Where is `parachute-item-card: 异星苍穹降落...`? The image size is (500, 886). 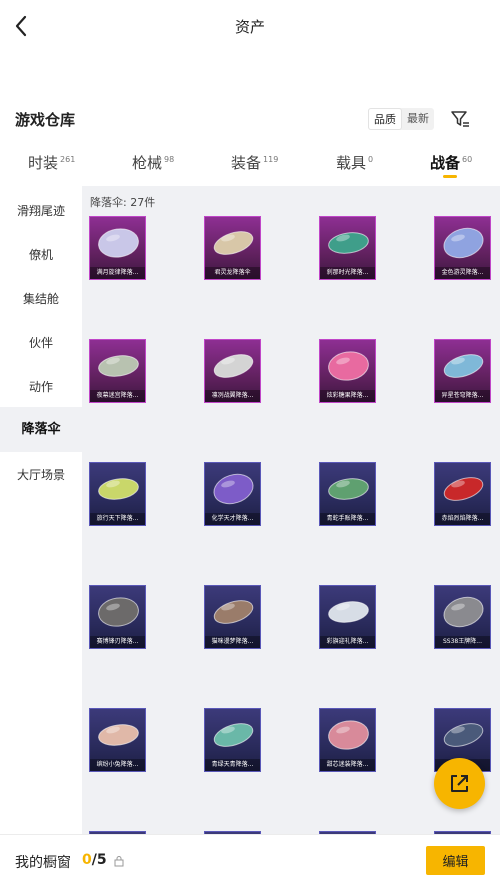
parachute-item-card: 异星苍穹降落... is located at coordinates (462, 371).